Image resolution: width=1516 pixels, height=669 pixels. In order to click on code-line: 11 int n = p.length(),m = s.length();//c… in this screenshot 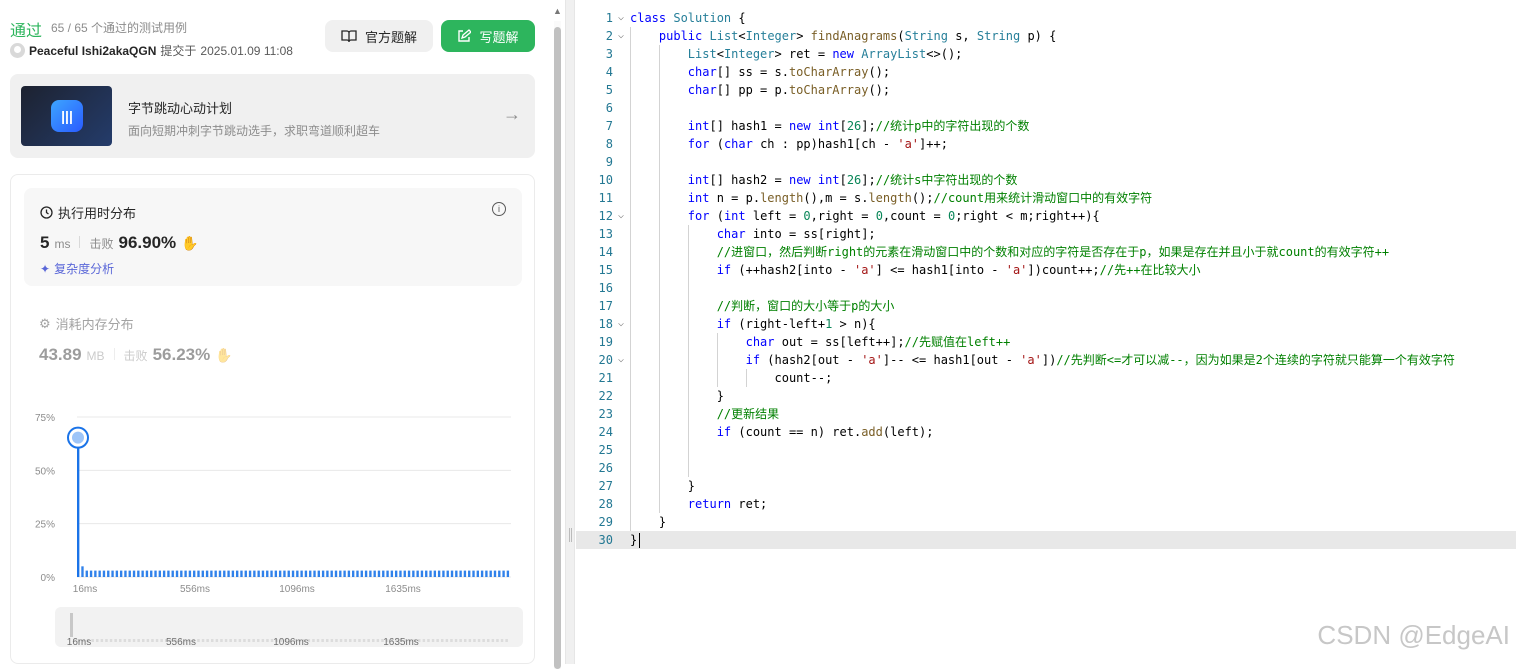, I will do `click(1046, 198)`.